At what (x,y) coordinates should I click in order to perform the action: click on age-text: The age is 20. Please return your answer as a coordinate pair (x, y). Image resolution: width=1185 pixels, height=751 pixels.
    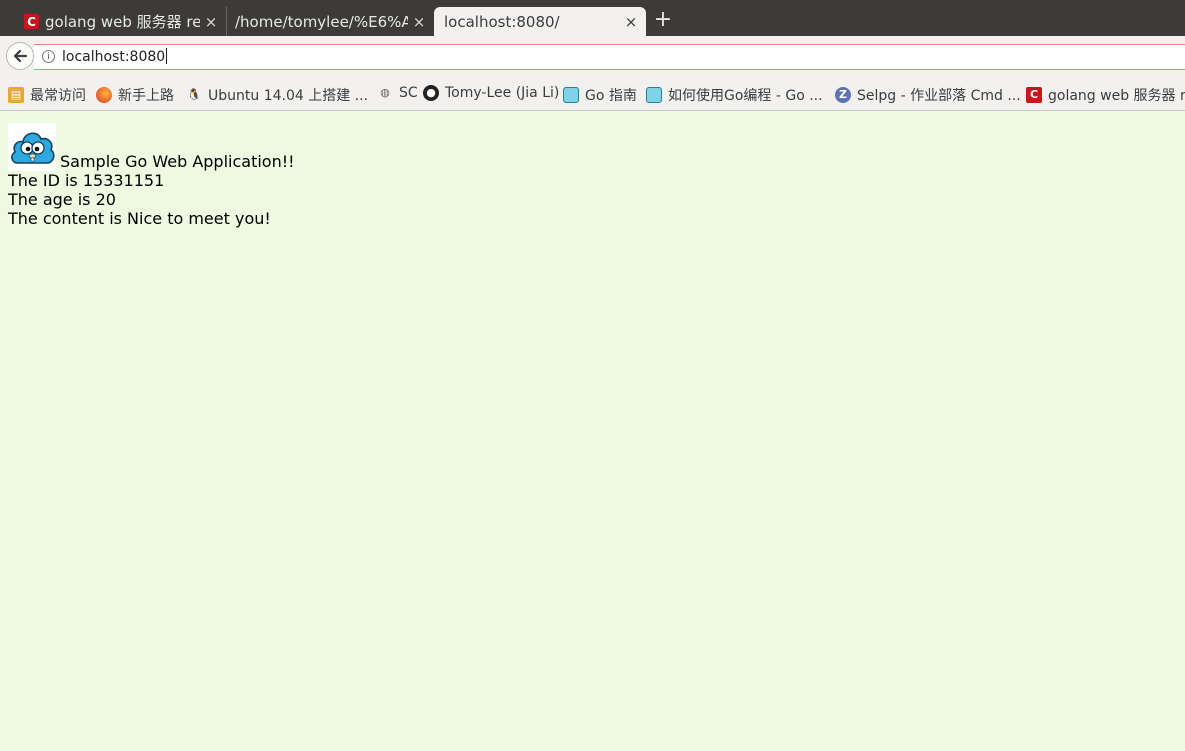
    Looking at the image, I should click on (62, 199).